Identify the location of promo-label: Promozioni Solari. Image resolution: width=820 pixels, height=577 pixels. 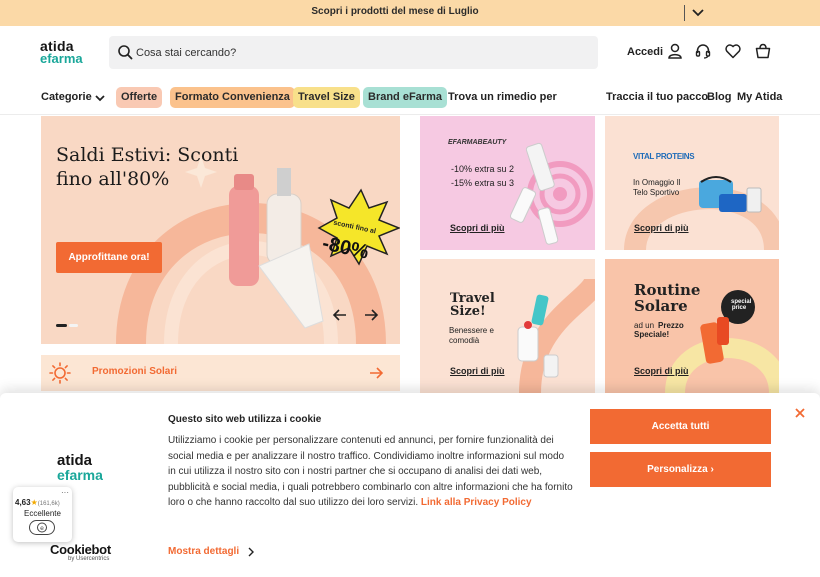
(135, 371).